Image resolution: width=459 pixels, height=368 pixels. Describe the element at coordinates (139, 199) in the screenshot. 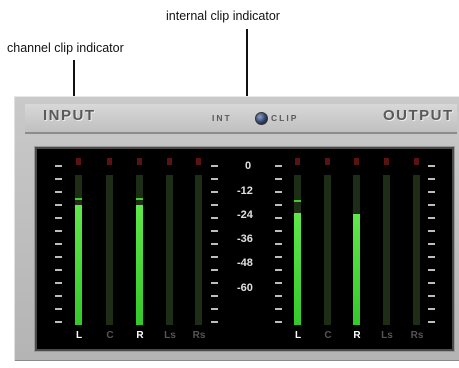

I see `input-peak-hold-r` at that location.